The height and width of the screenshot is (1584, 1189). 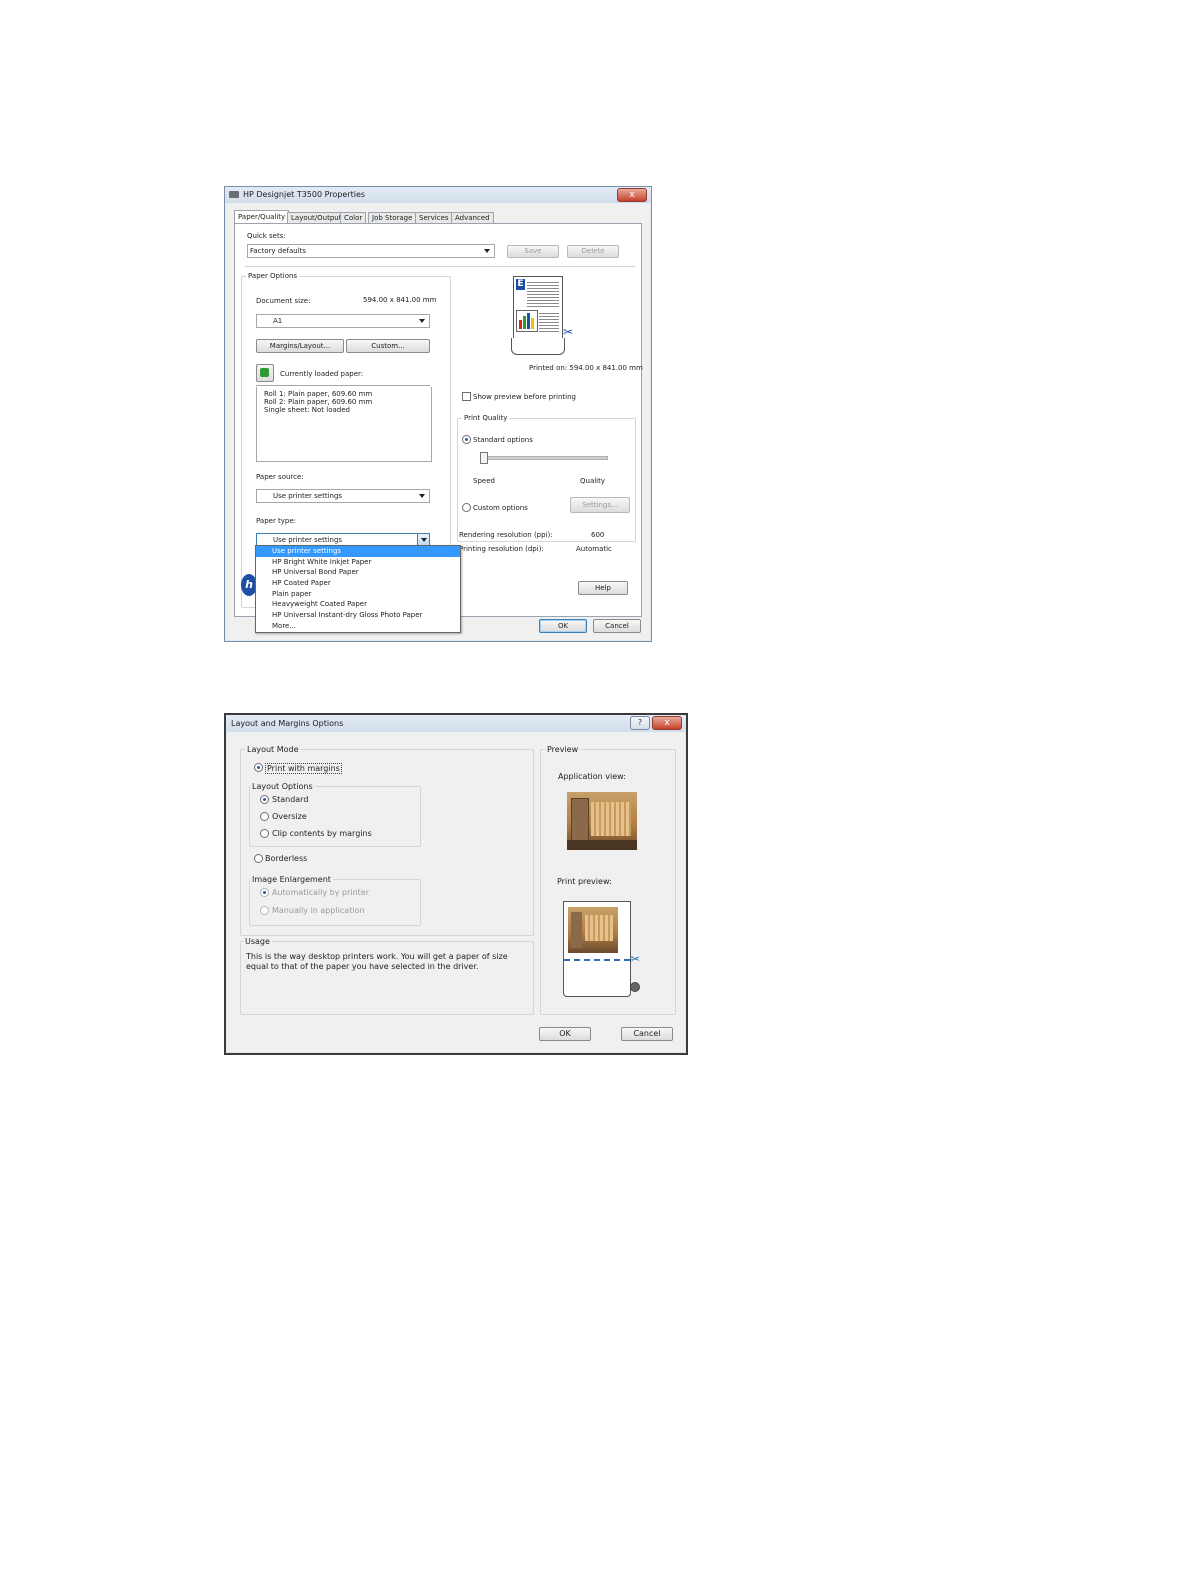 I want to click on help-button: Help, so click(x=603, y=588).